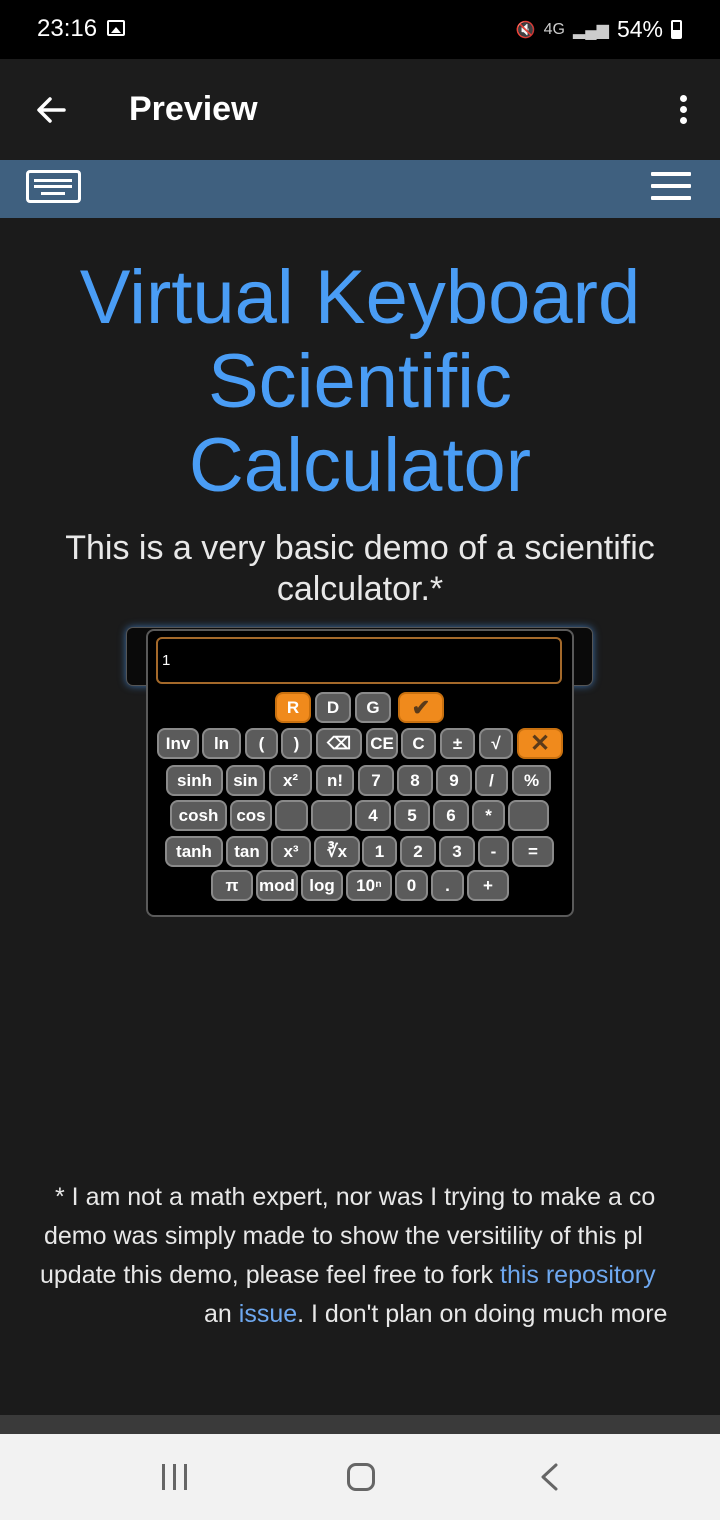 This screenshot has width=720, height=1520. Describe the element at coordinates (232, 885) in the screenshot. I see `key-pi: π` at that location.